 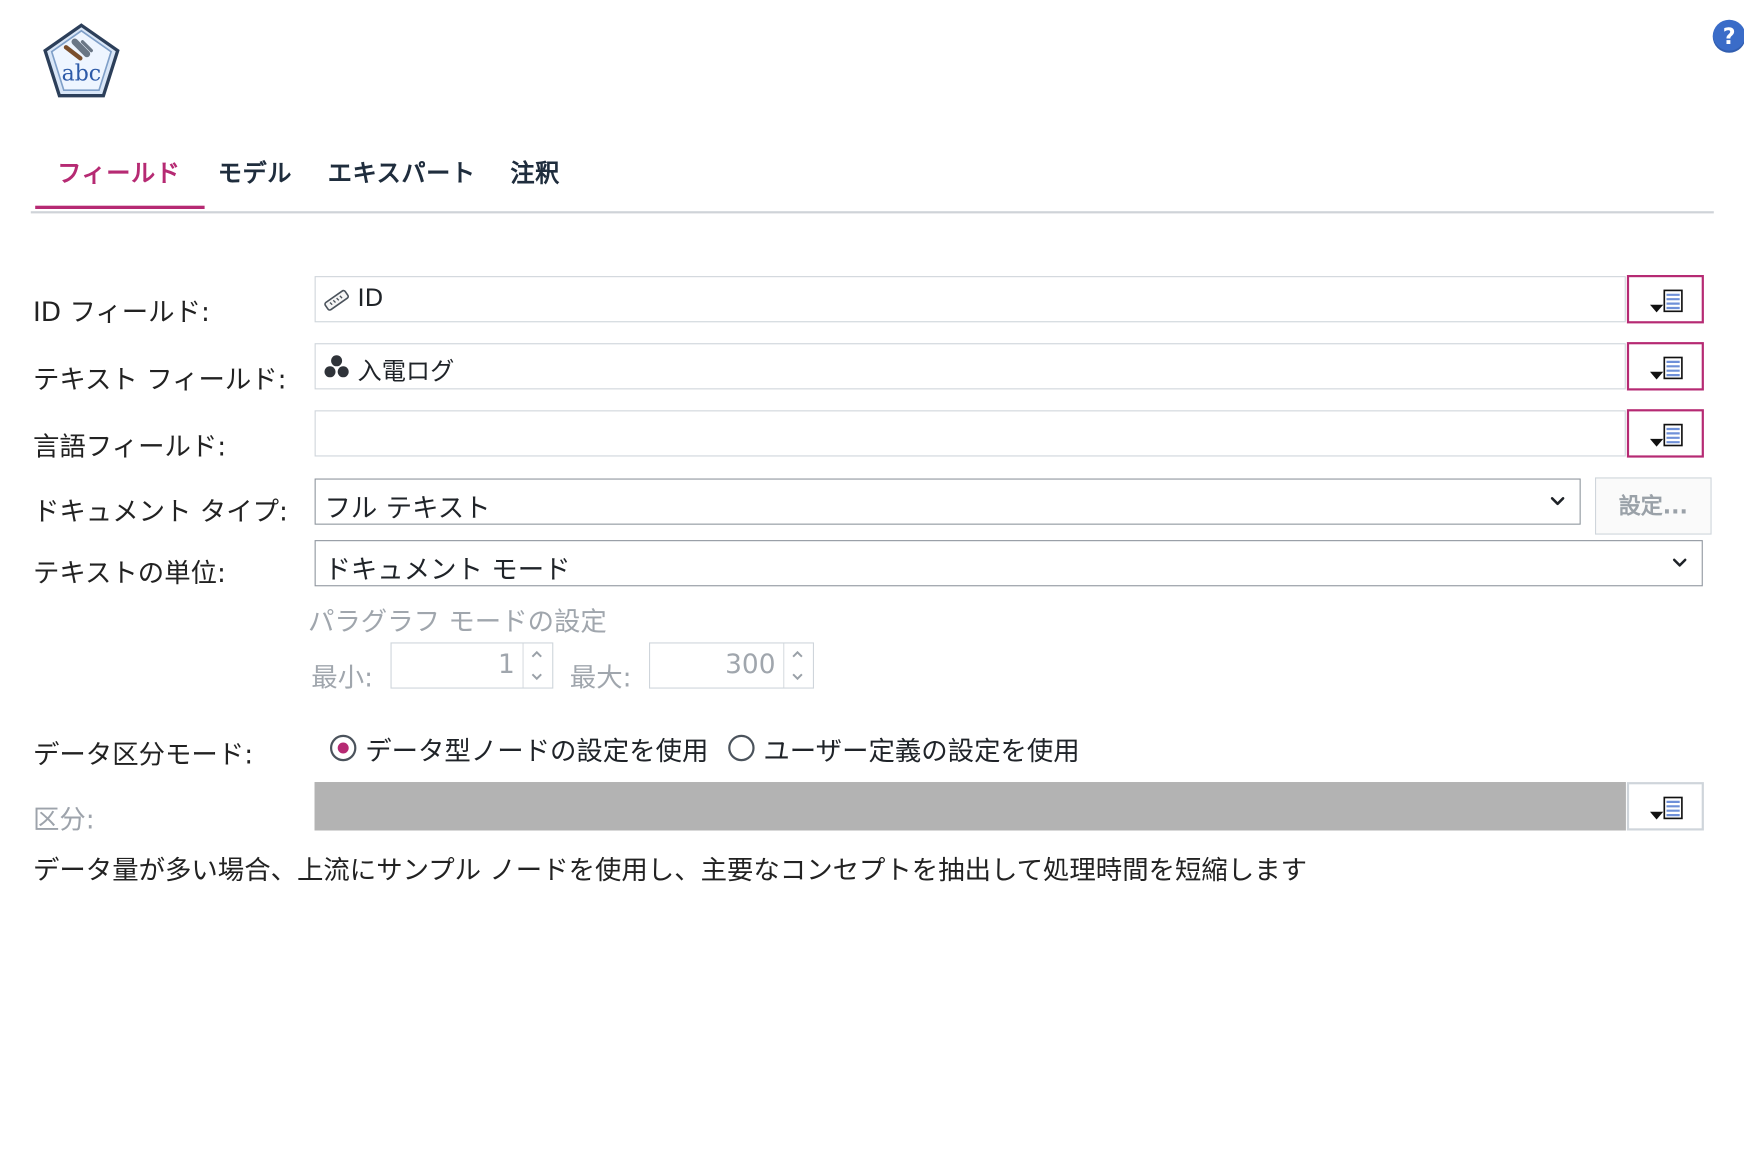 I want to click on radio-checked-icon, so click(x=343, y=748).